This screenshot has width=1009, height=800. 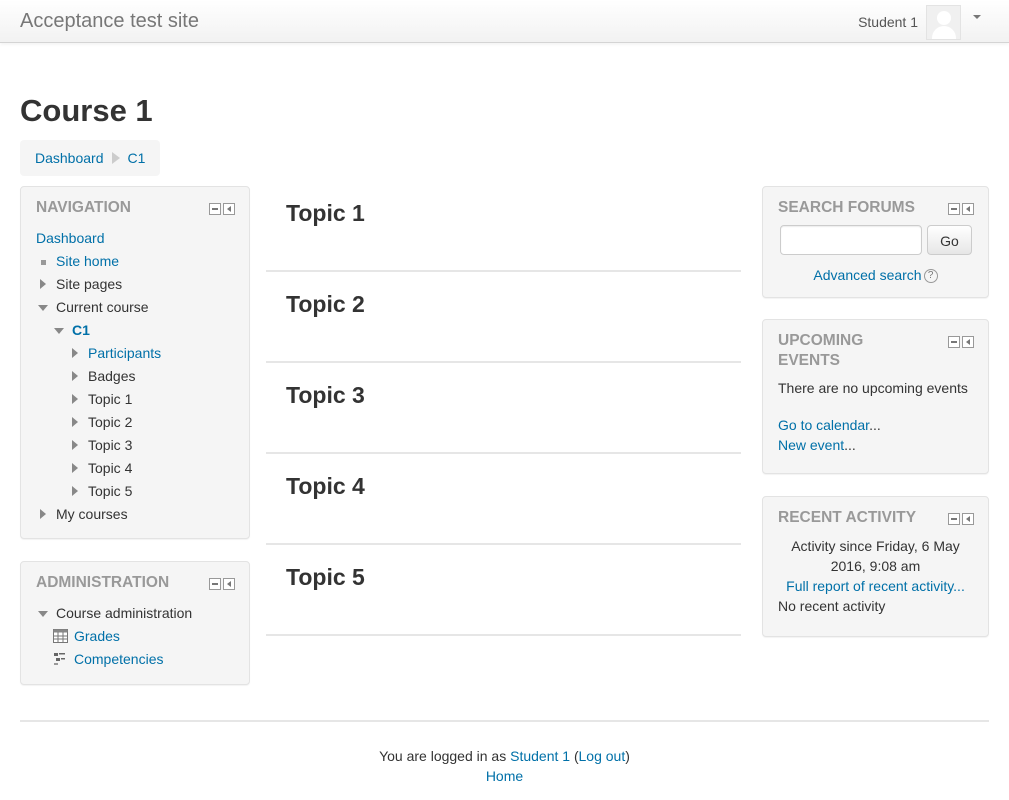 I want to click on advanced-search-row: Advanced search?, so click(x=875, y=275).